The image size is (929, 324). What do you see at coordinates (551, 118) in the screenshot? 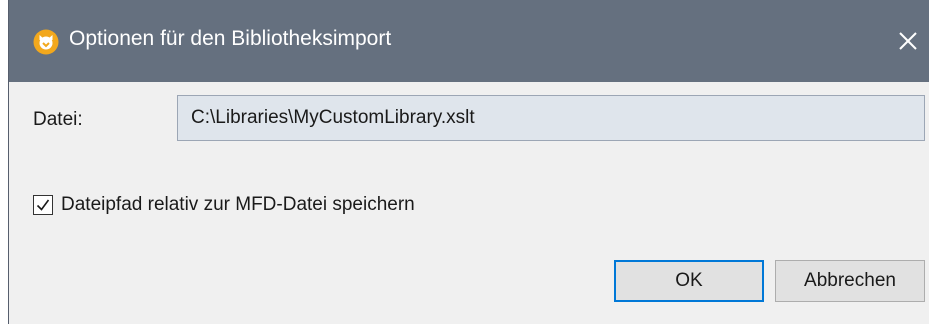
I see `file-path-input` at bounding box center [551, 118].